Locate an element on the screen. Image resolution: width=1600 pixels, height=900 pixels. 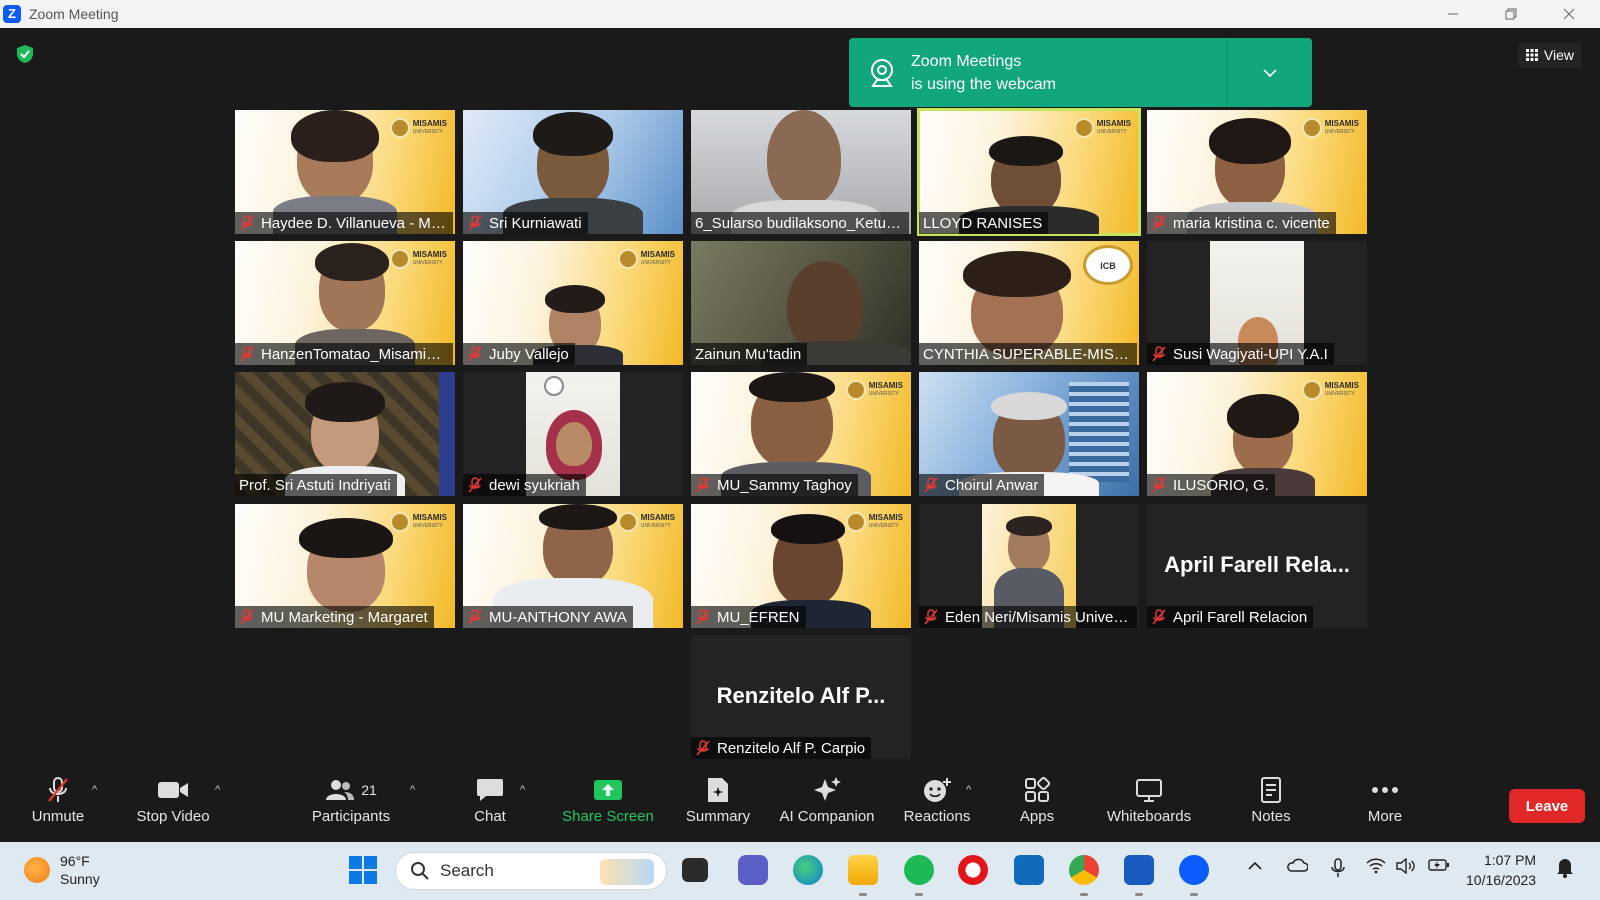
participant-name-bar: MU_Sammy Taghoy is located at coordinates (774, 485).